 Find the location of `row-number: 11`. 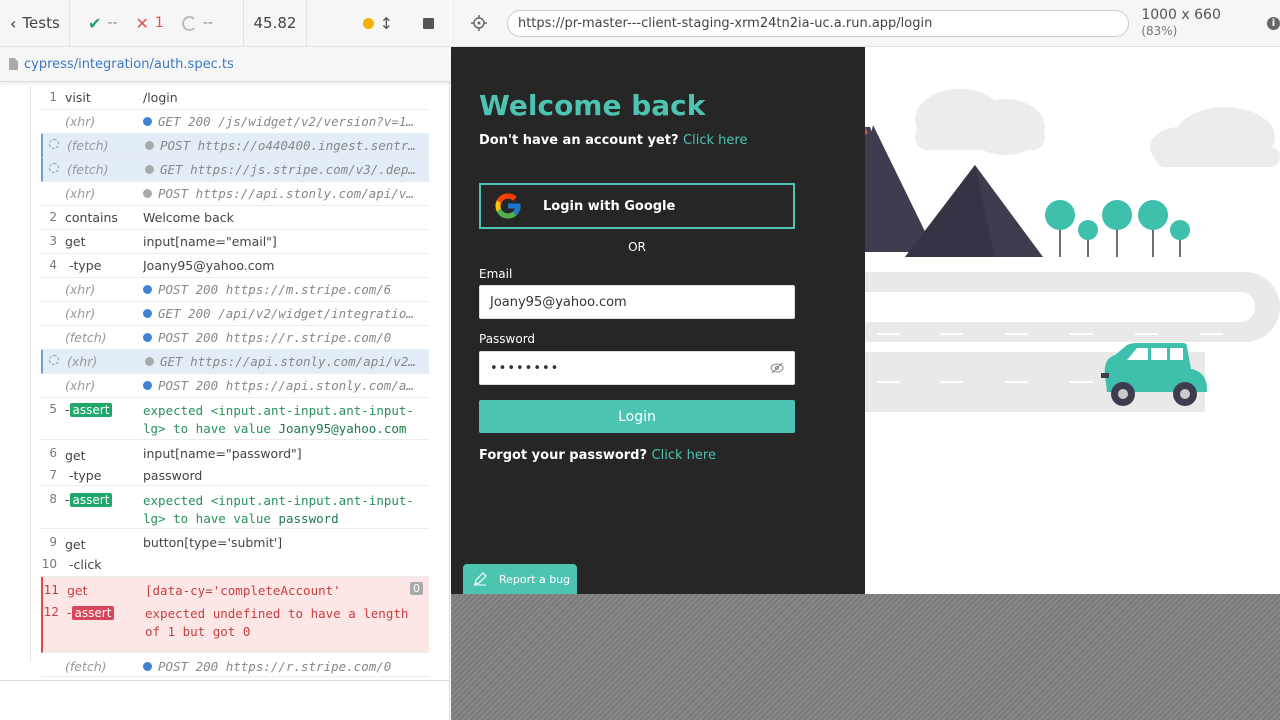

row-number: 11 is located at coordinates (51, 590).